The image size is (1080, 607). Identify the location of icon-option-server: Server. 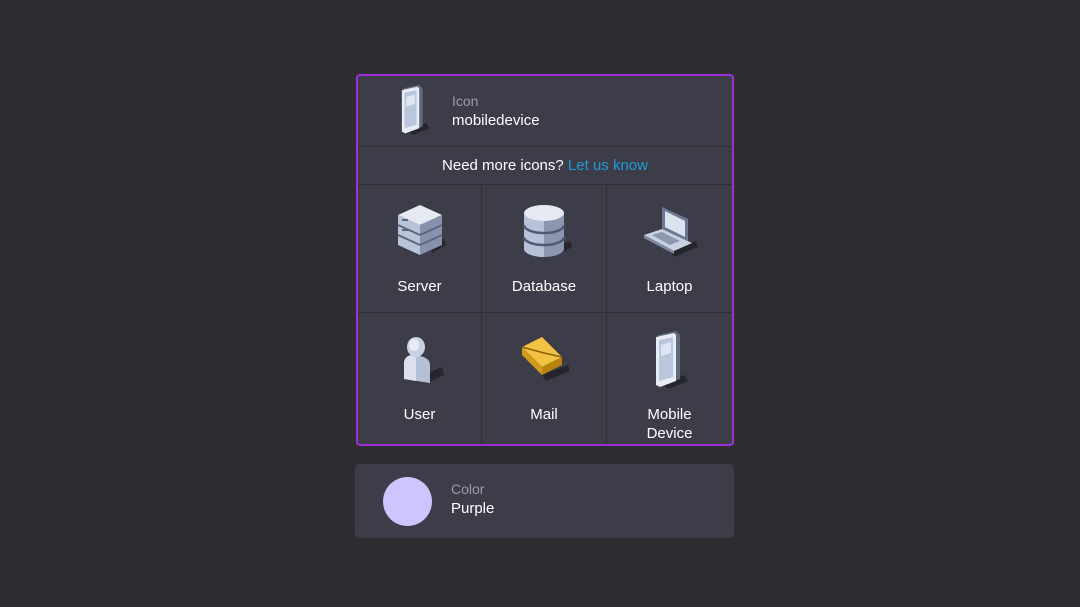
(420, 249).